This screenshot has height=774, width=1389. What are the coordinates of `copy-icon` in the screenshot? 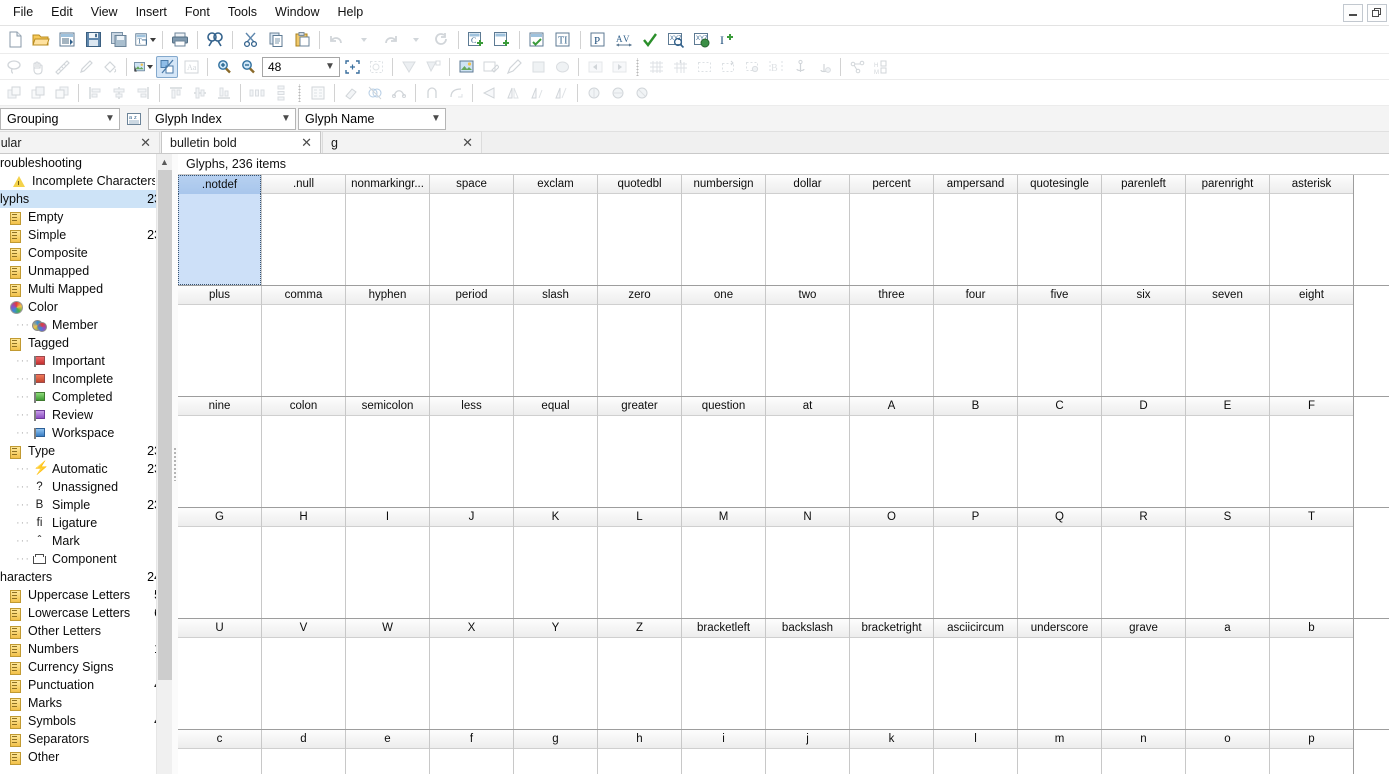 It's located at (276, 40).